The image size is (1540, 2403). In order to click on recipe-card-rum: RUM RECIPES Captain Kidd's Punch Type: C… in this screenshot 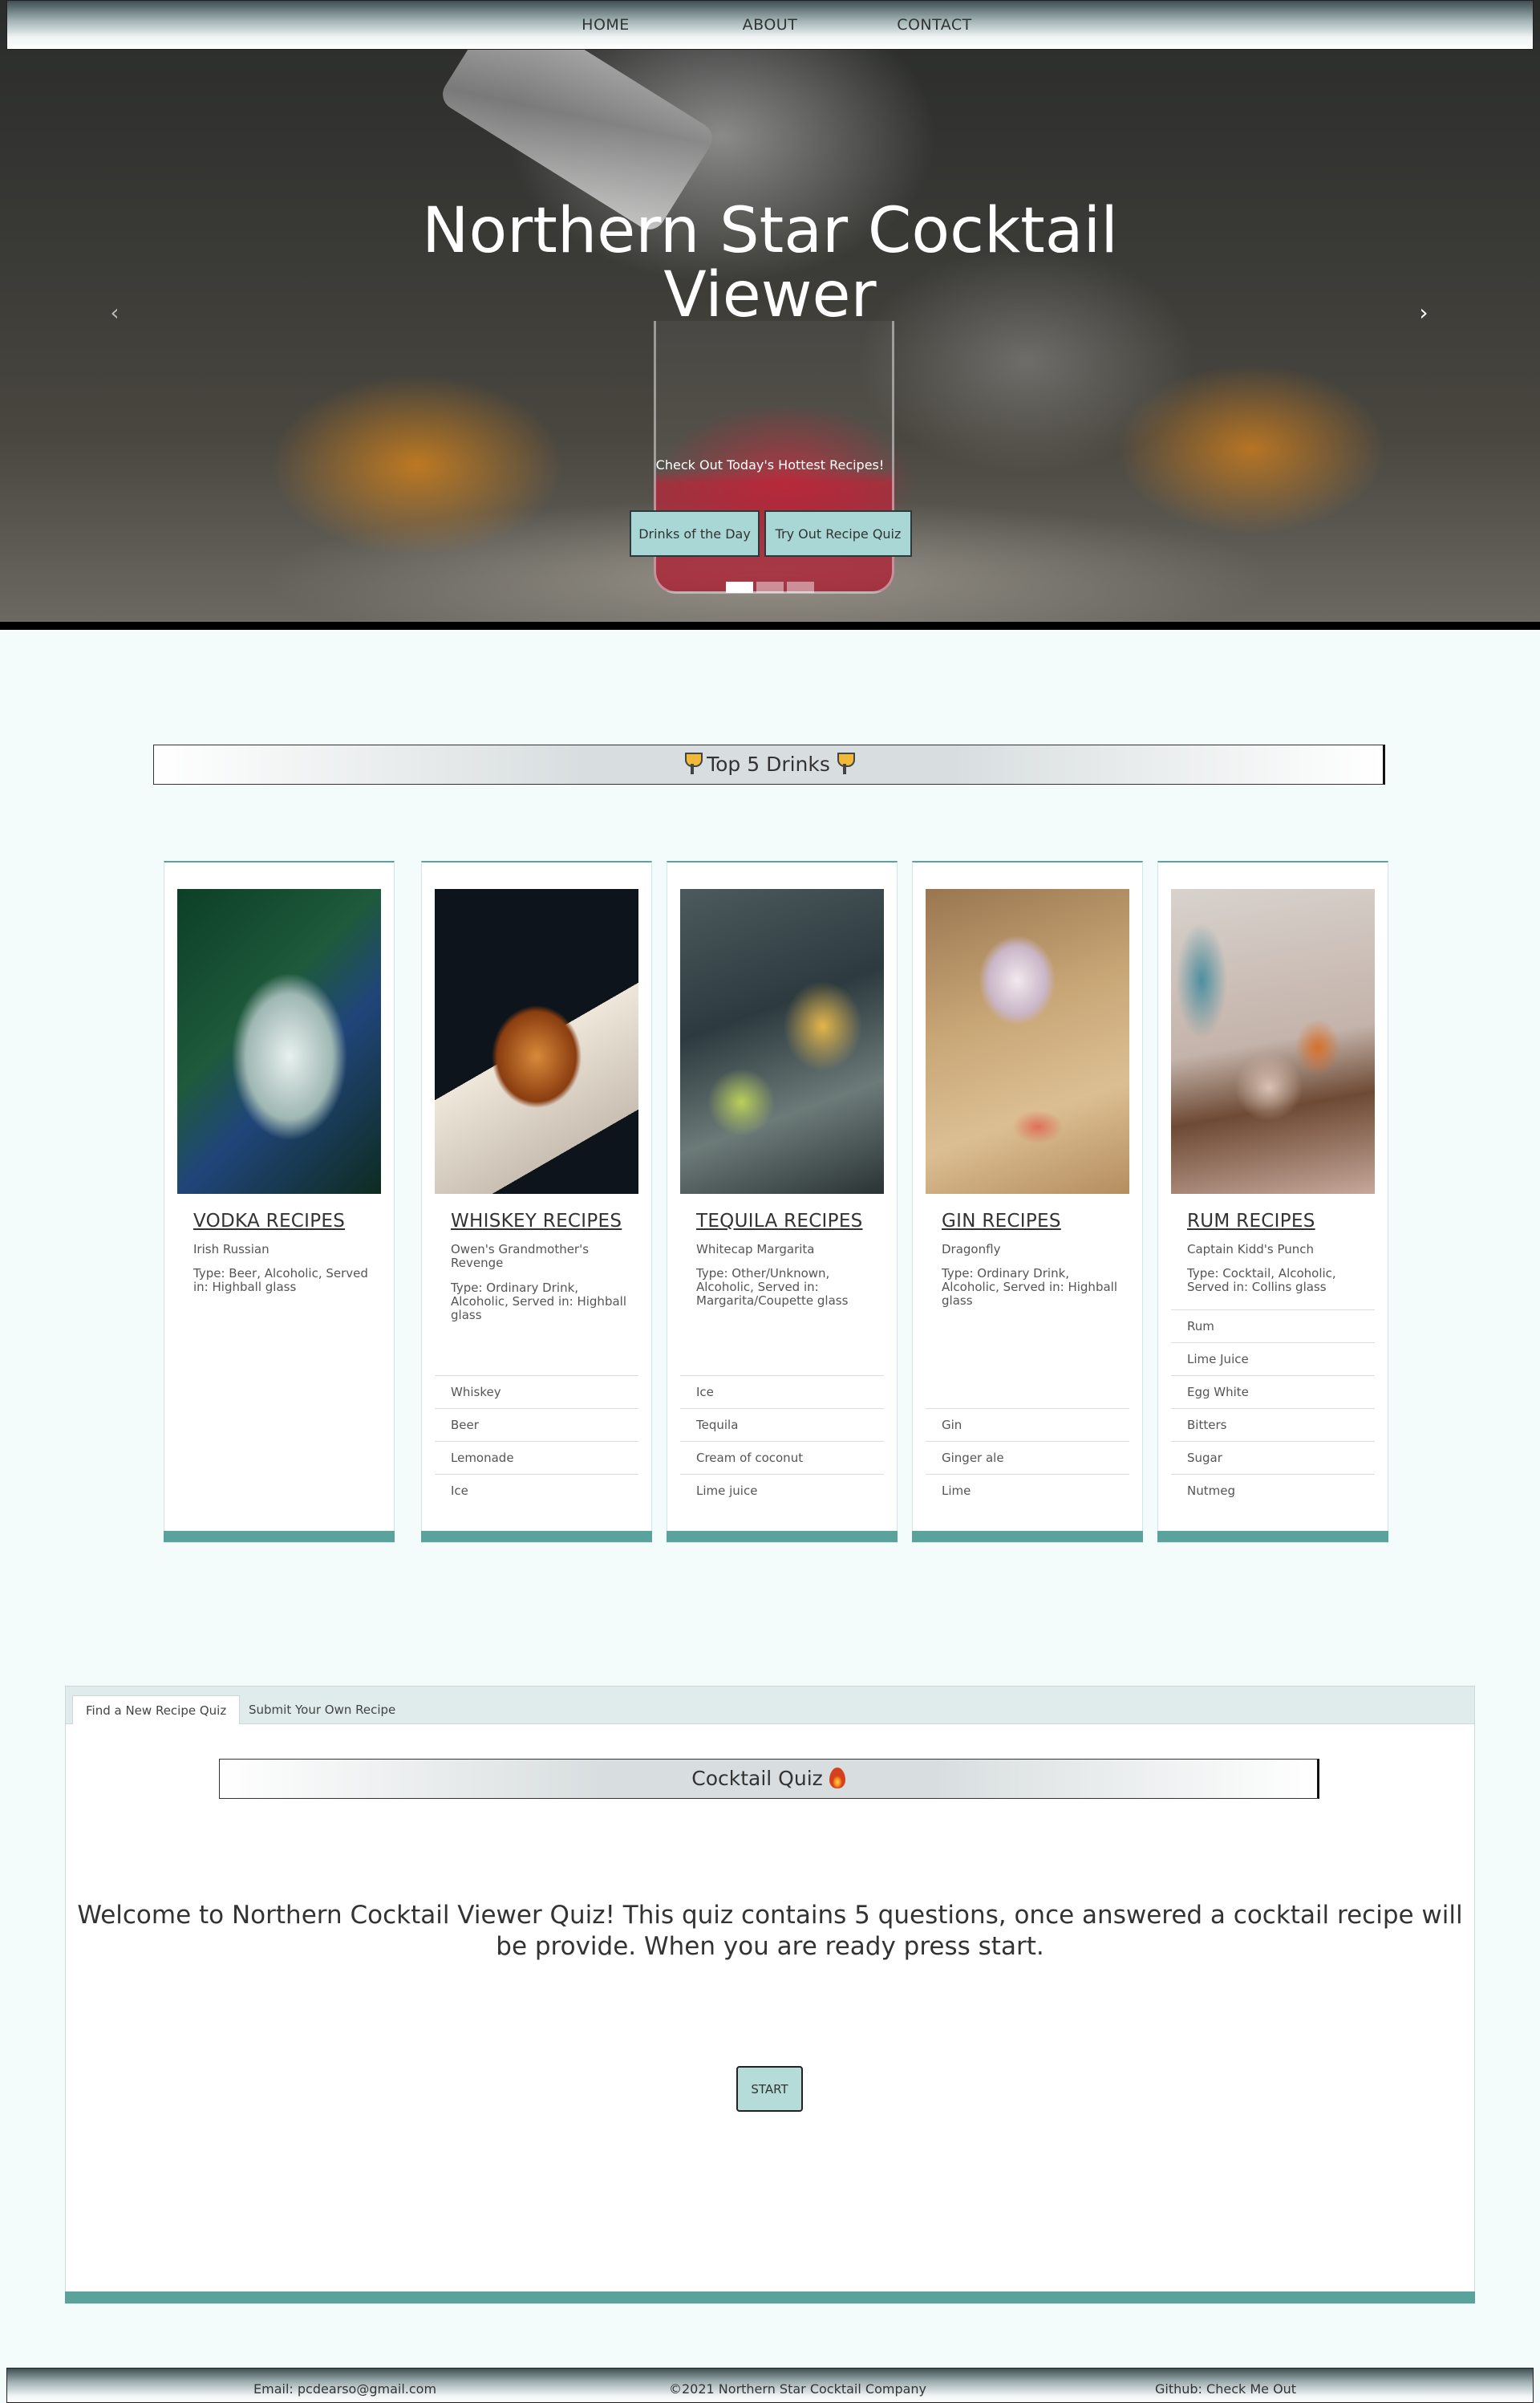, I will do `click(1272, 1202)`.